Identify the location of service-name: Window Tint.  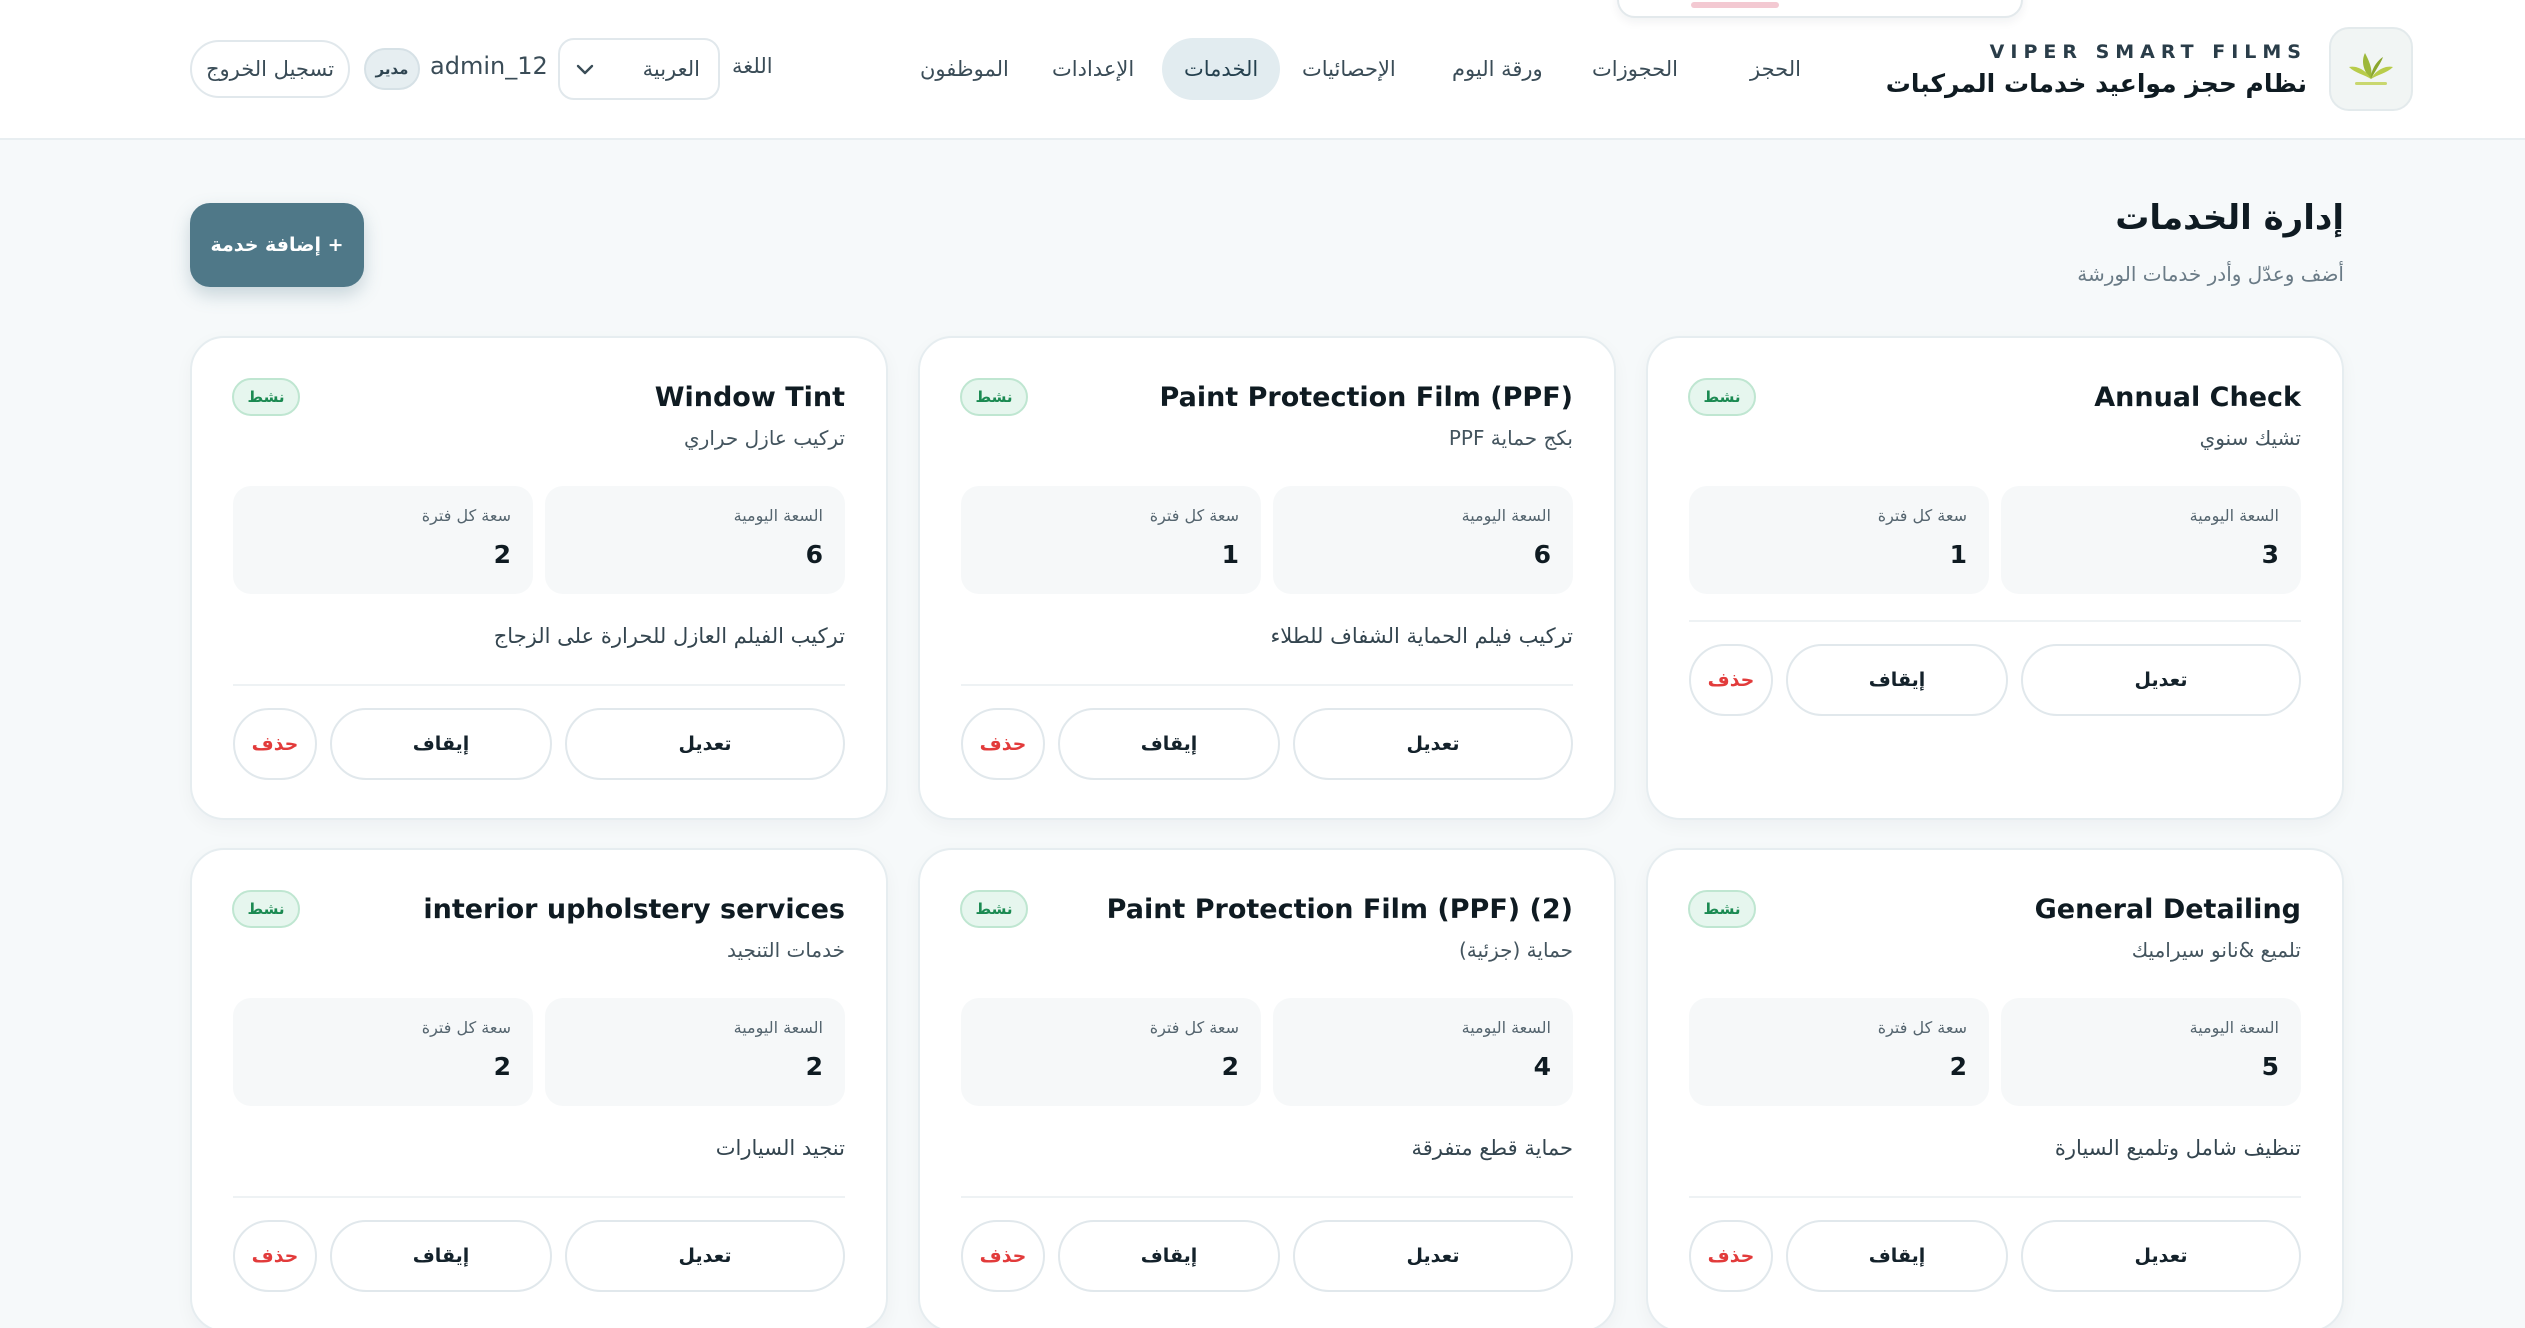
(749, 397).